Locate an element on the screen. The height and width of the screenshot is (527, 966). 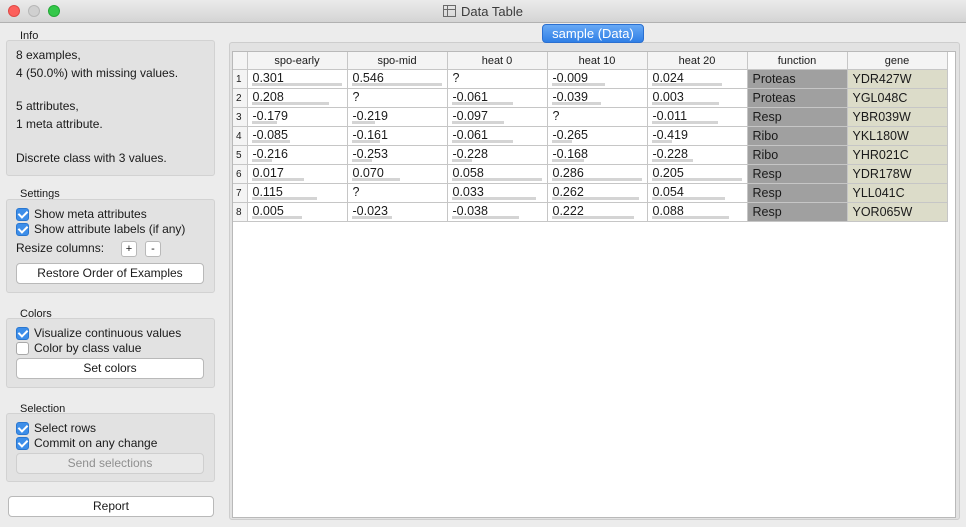
column-header-heat-10: heat 10 is located at coordinates (597, 61).